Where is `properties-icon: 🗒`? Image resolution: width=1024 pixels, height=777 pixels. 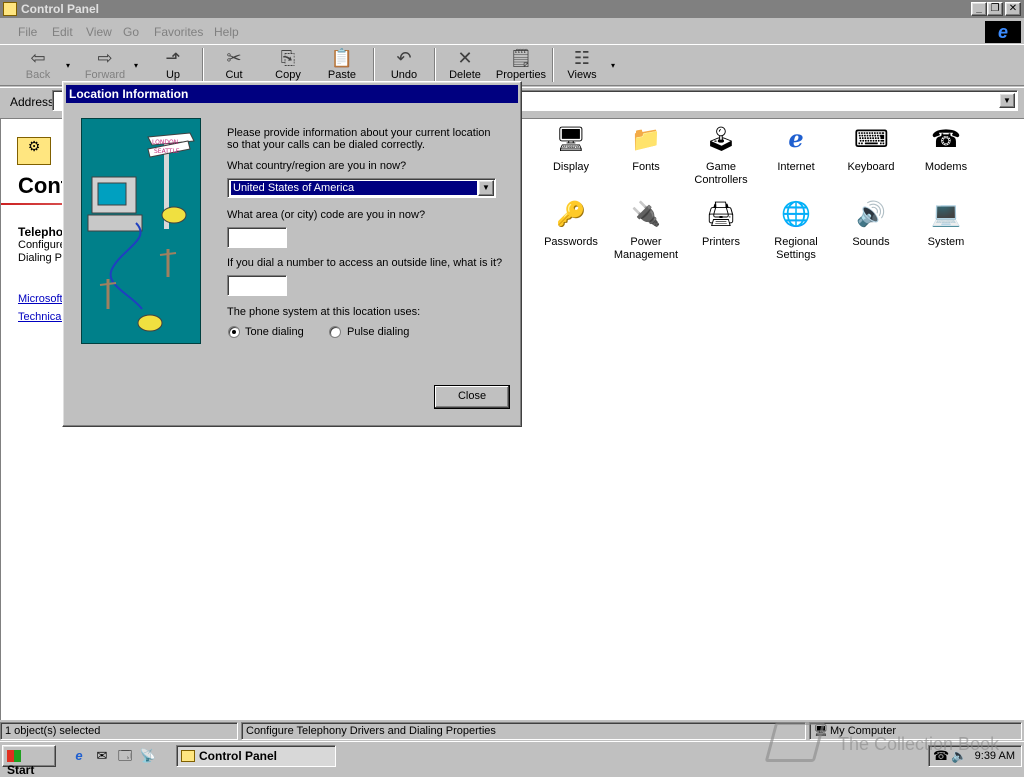 properties-icon: 🗒 is located at coordinates (521, 58).